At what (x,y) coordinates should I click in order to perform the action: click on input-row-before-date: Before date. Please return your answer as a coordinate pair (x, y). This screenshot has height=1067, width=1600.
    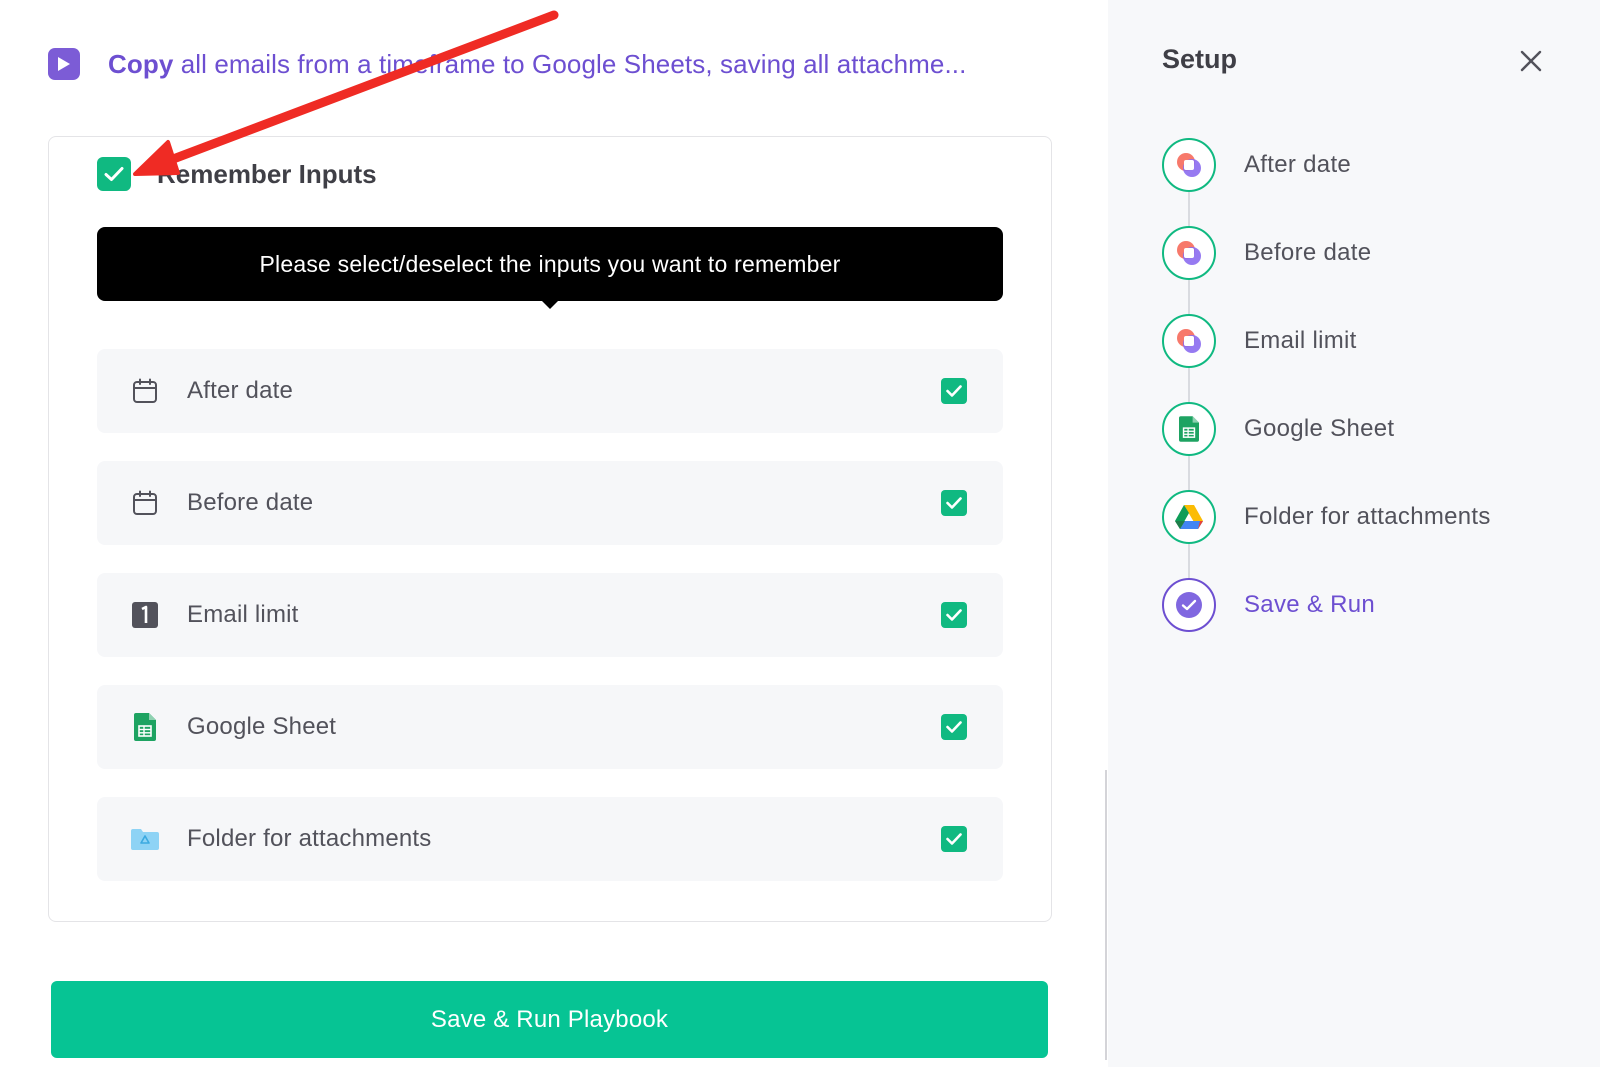
    Looking at the image, I should click on (550, 503).